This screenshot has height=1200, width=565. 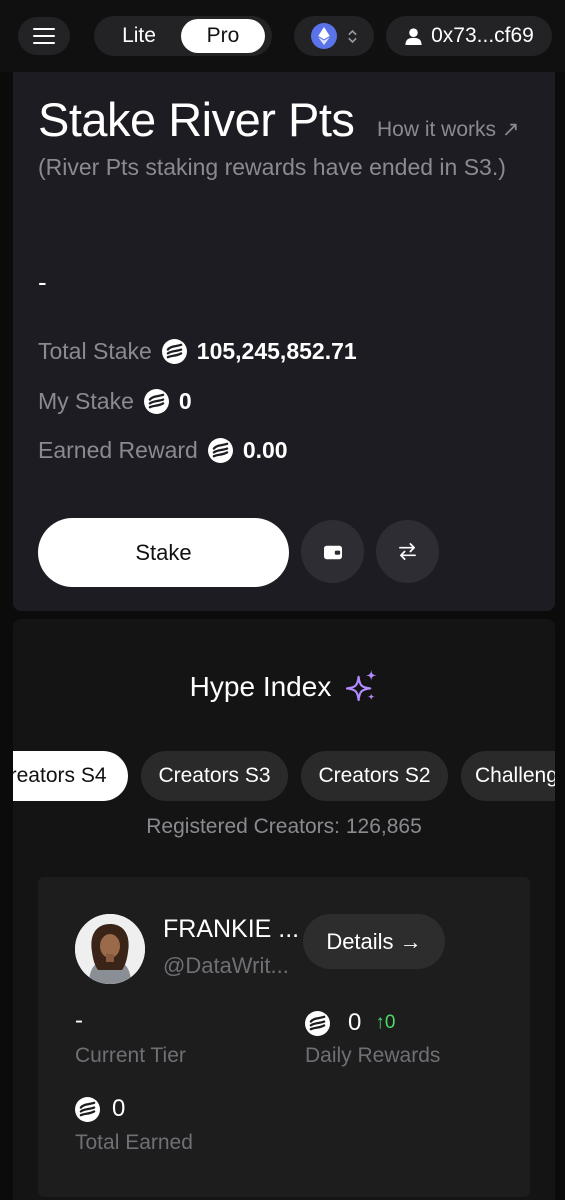 I want to click on hype-index-header: Hype Index, so click(x=284, y=686).